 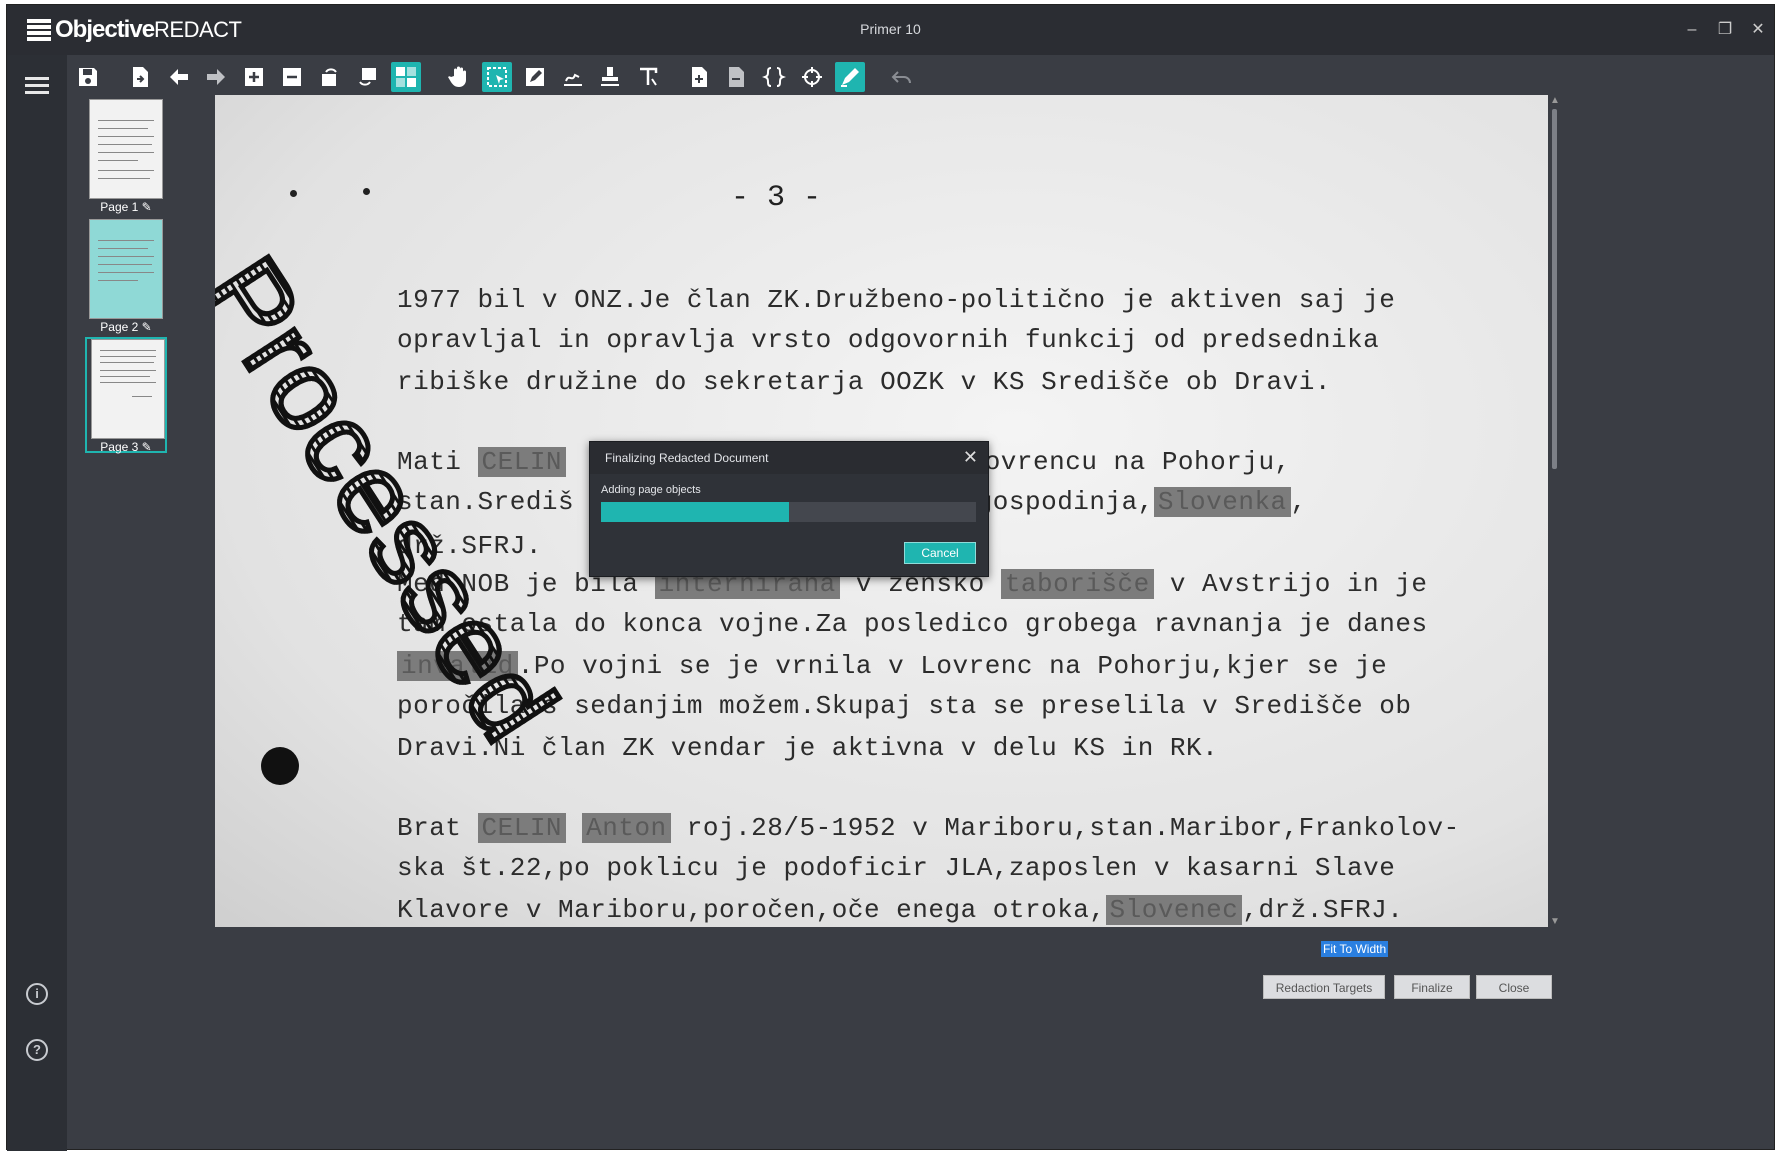 I want to click on page-number: - 3 -, so click(x=776, y=198).